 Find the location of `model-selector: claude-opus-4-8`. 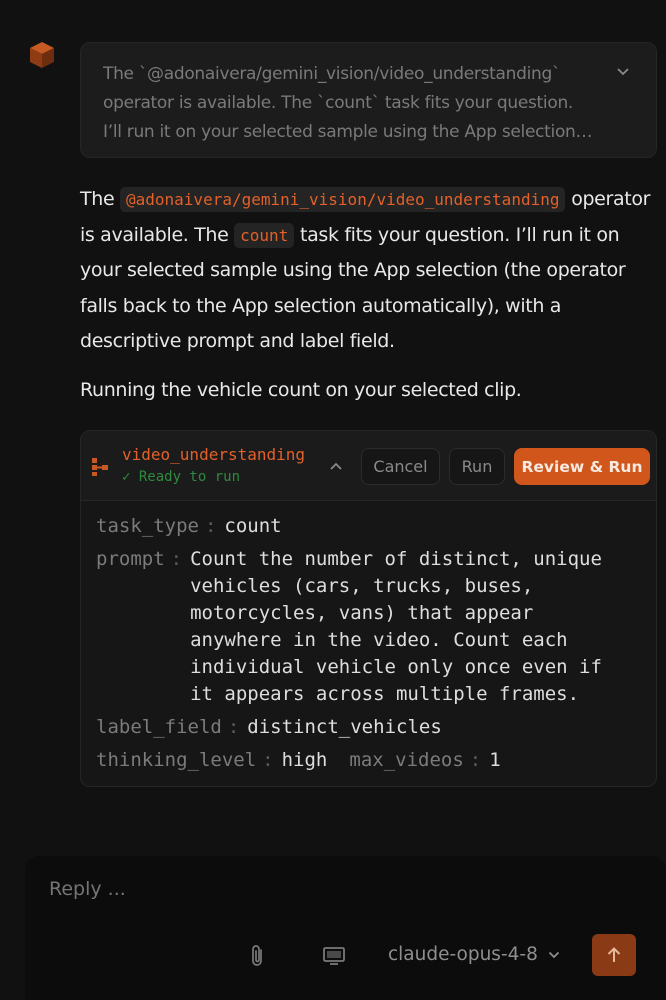

model-selector: claude-opus-4-8 is located at coordinates (474, 954).